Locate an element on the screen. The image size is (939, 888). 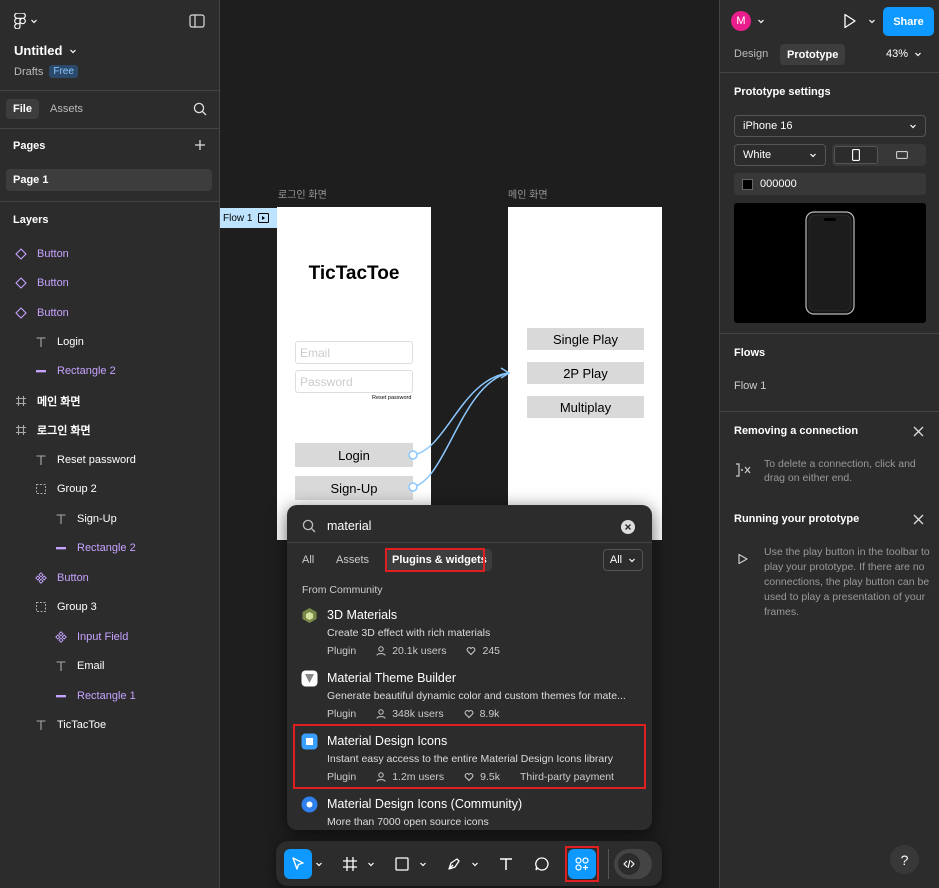
shape-tool-button is located at coordinates (402, 864).